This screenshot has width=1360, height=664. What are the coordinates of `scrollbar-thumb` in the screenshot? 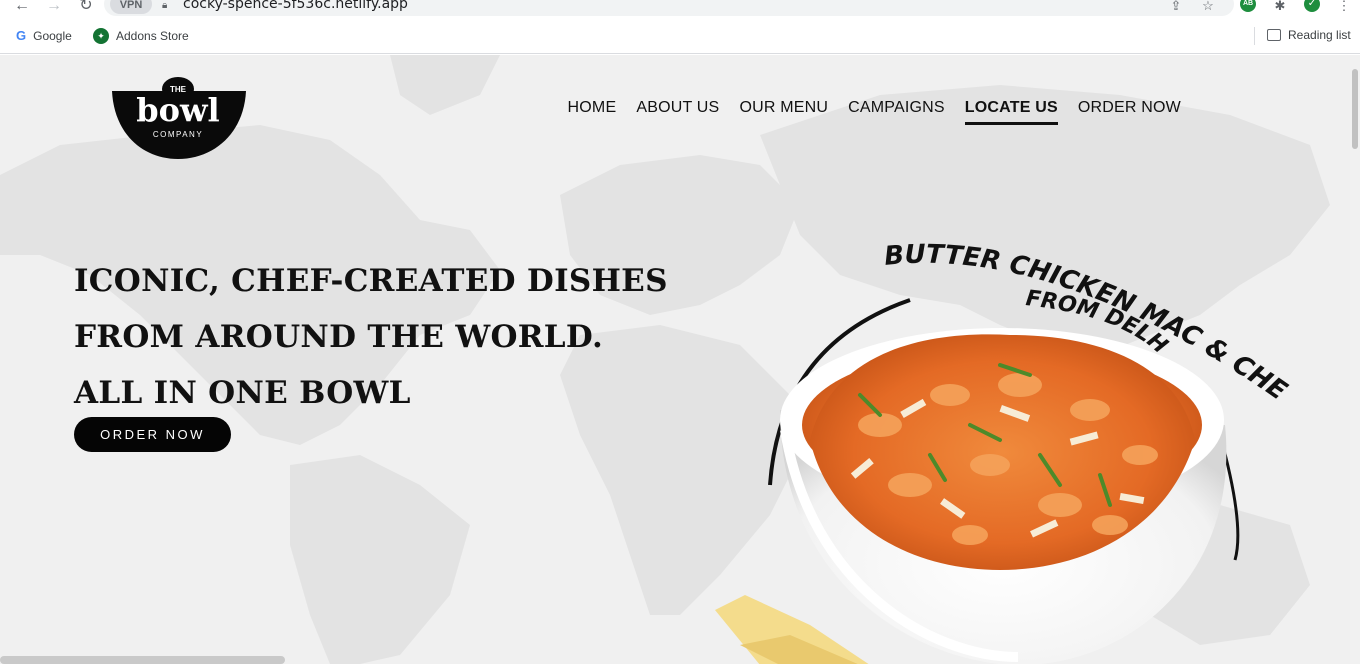 It's located at (1355, 109).